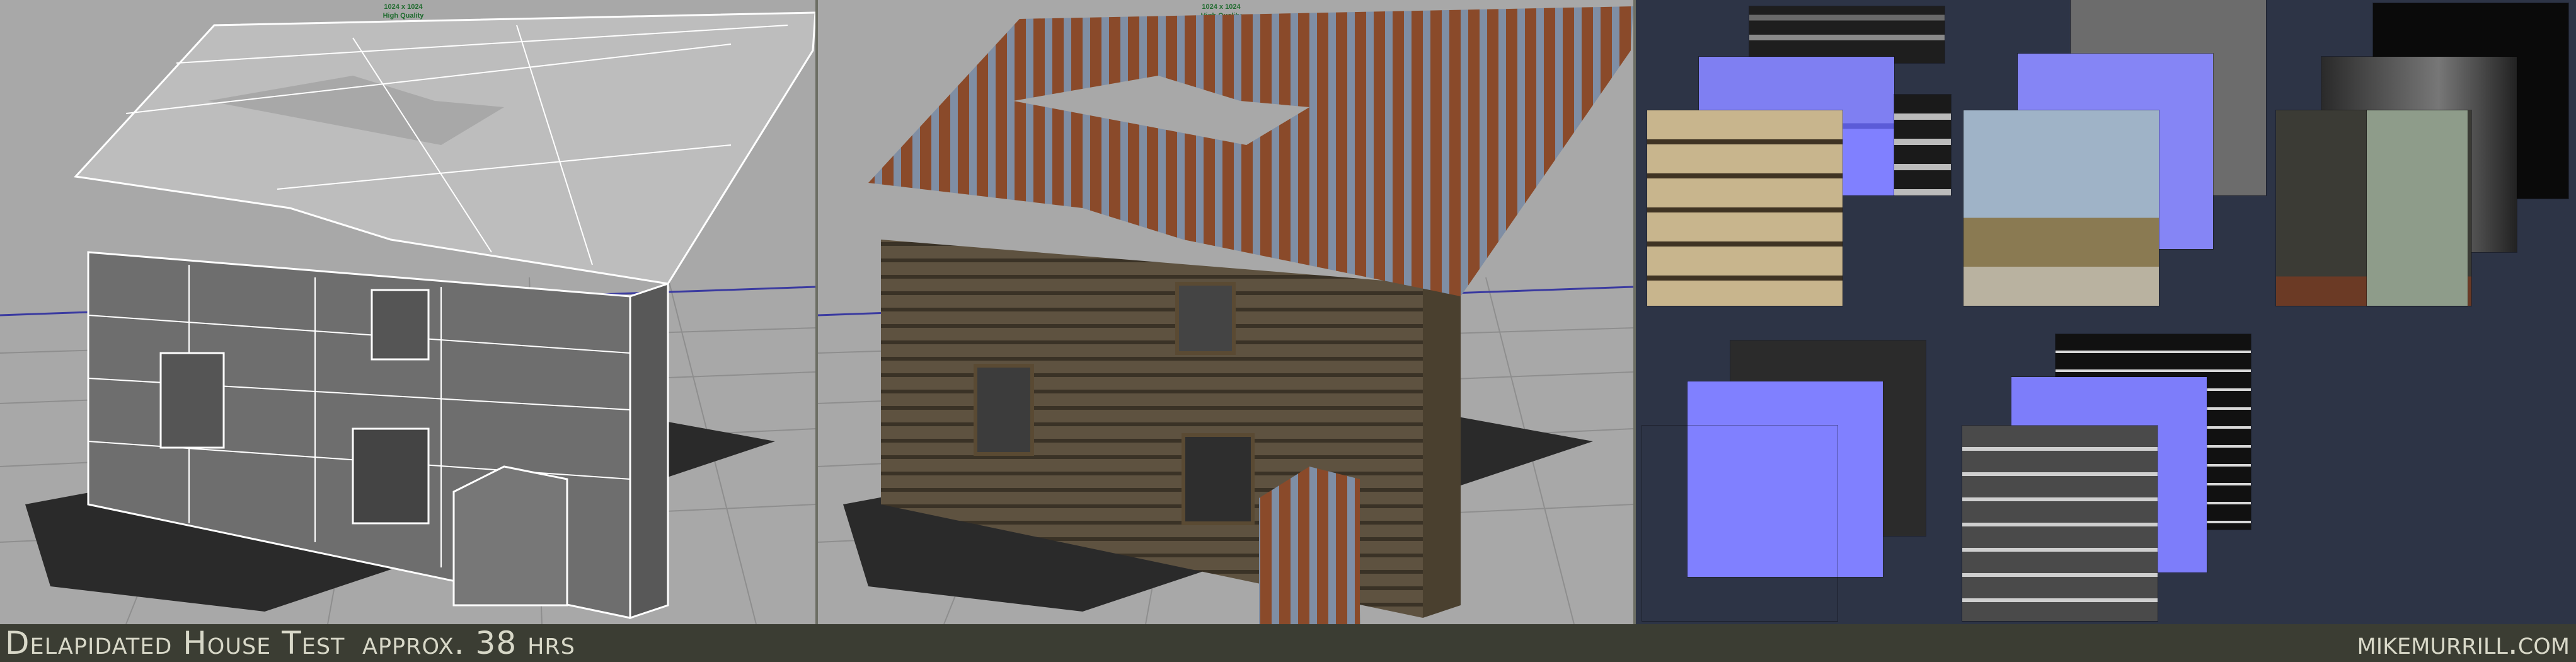 The image size is (2576, 662). I want to click on planks-diffuse-map, so click(2060, 524).